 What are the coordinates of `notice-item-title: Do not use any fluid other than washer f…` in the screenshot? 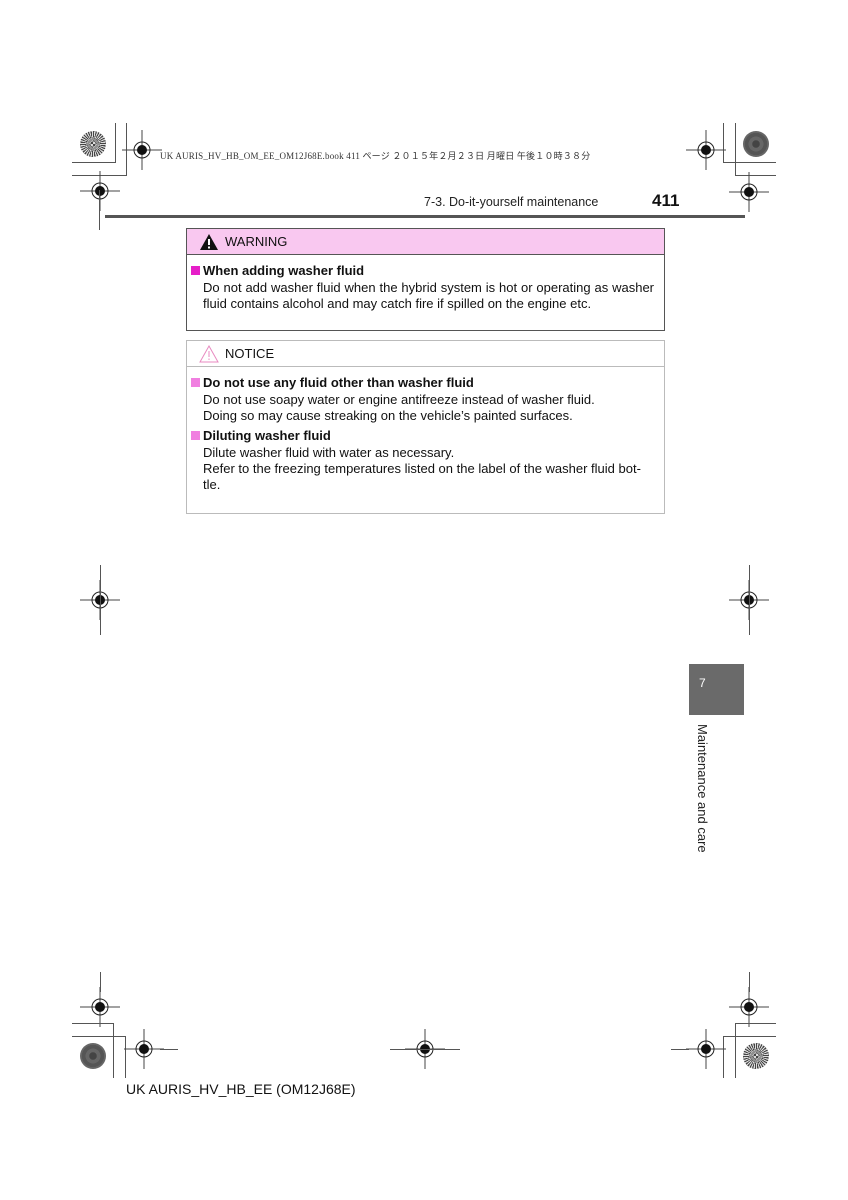 It's located at (422, 382).